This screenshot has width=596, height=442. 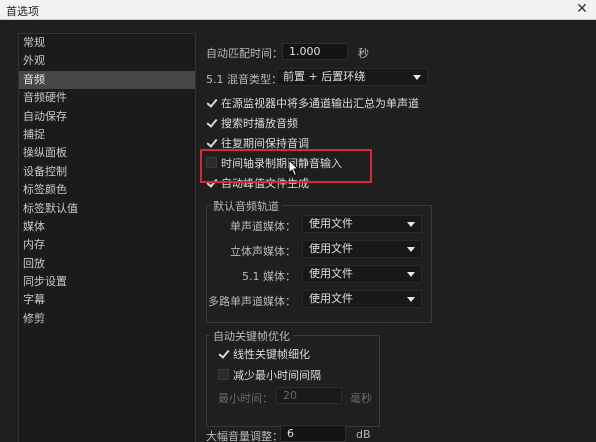 What do you see at coordinates (107, 61) in the screenshot?
I see `sidebar-item-appearance: 外观` at bounding box center [107, 61].